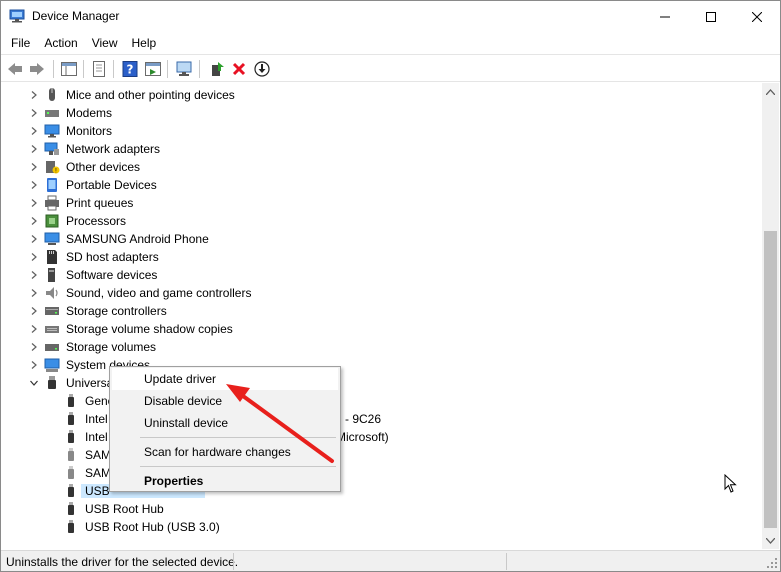  What do you see at coordinates (52, 365) in the screenshot?
I see `system-device-icon` at bounding box center [52, 365].